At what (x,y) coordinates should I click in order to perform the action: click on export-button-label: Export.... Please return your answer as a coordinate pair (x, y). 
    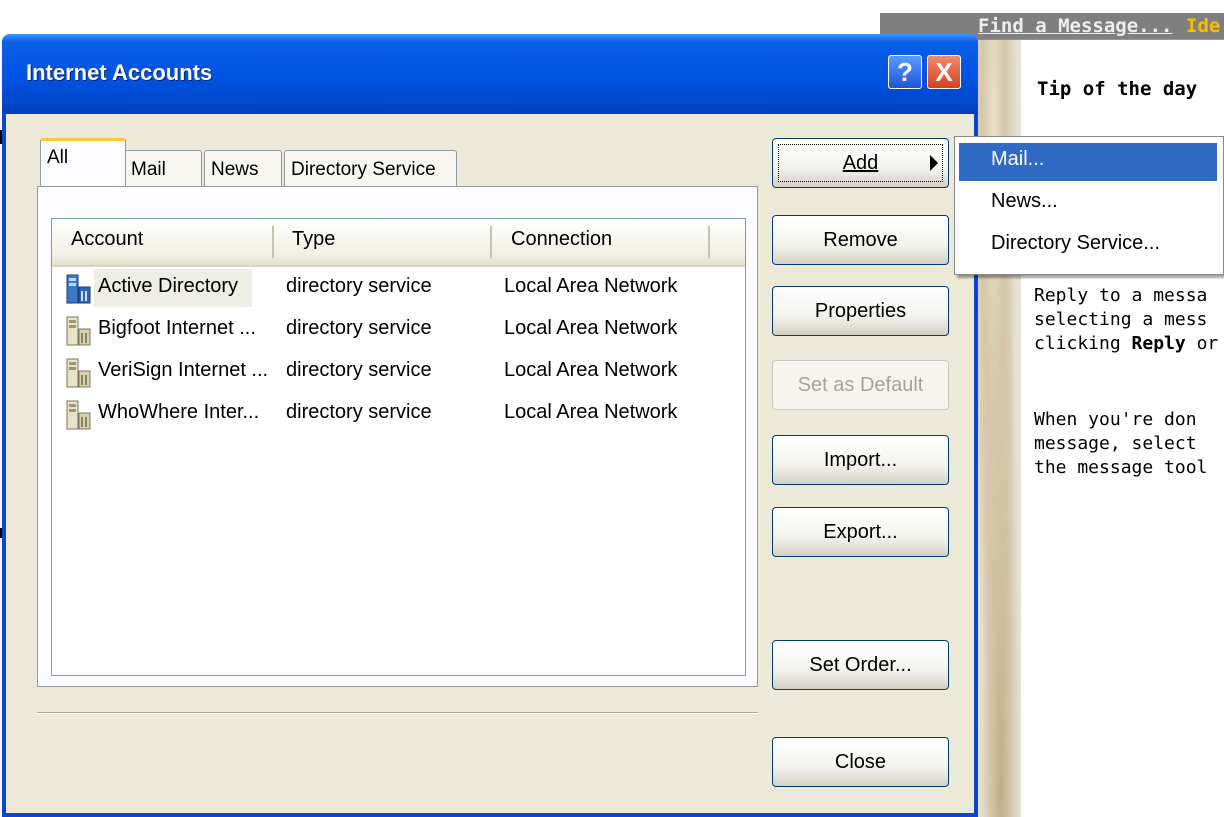
    Looking at the image, I should click on (860, 531).